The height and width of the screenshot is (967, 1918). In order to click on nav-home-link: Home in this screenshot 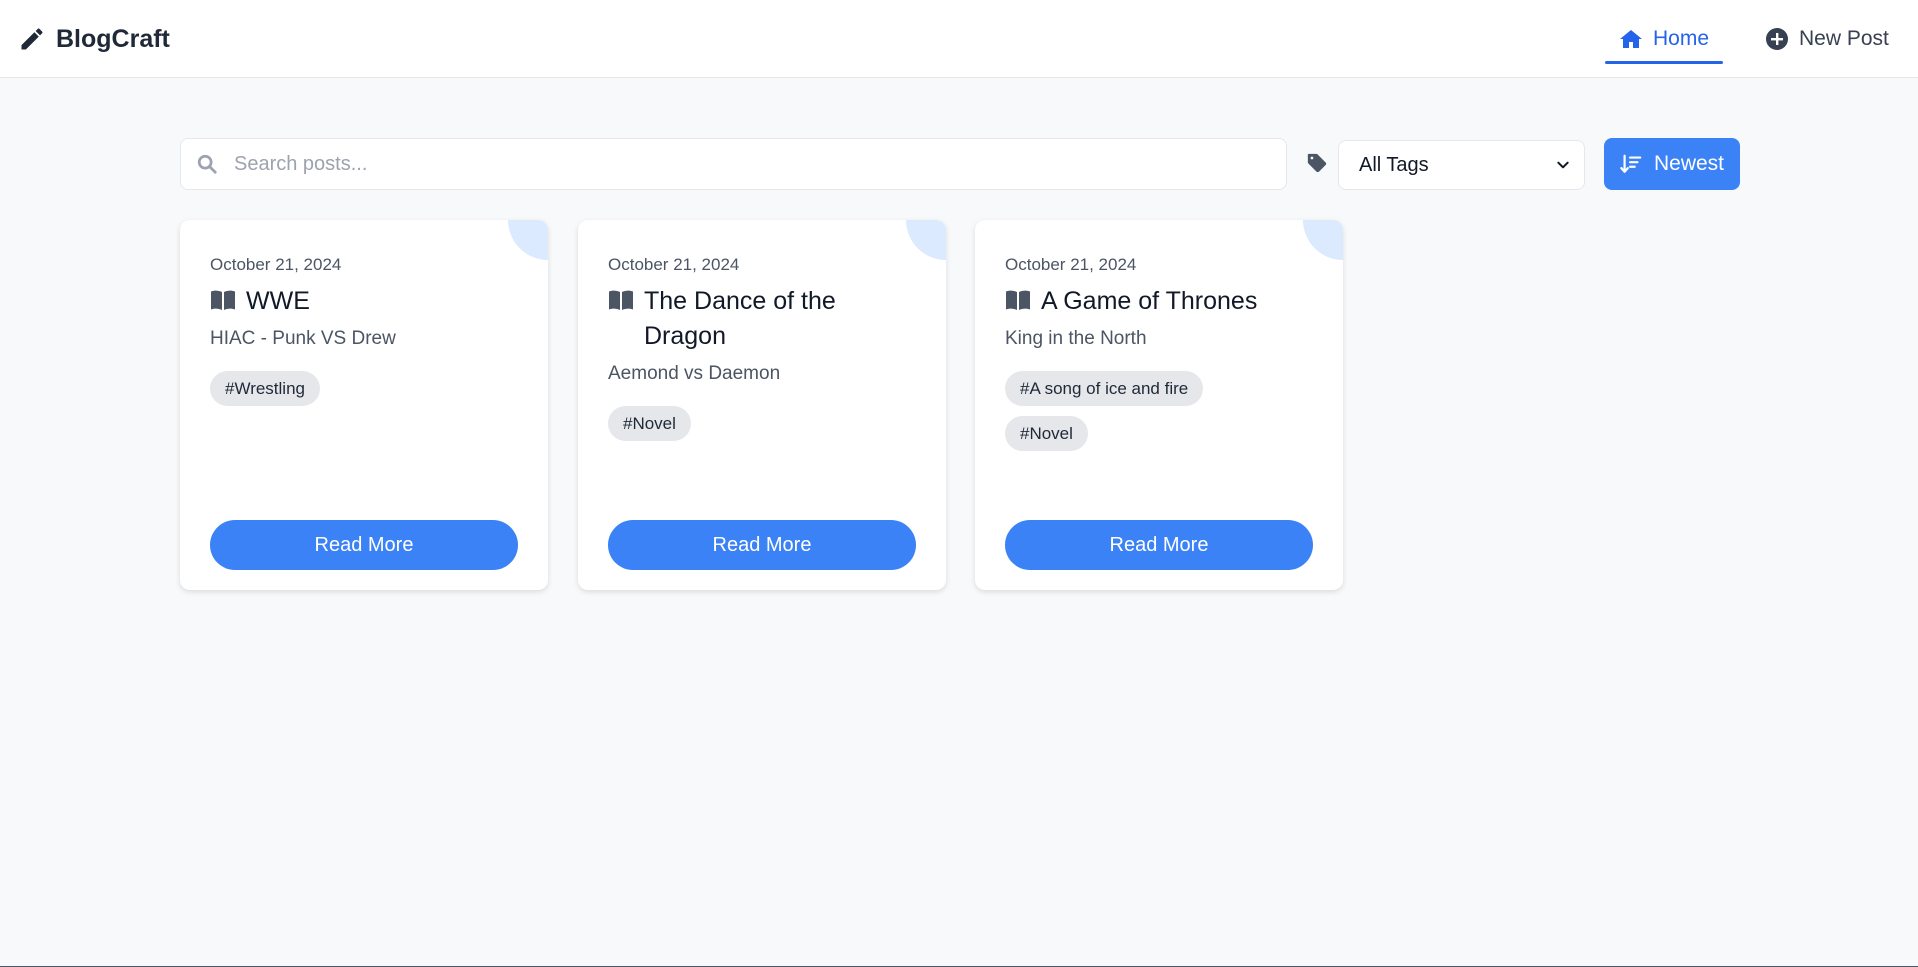, I will do `click(1664, 39)`.